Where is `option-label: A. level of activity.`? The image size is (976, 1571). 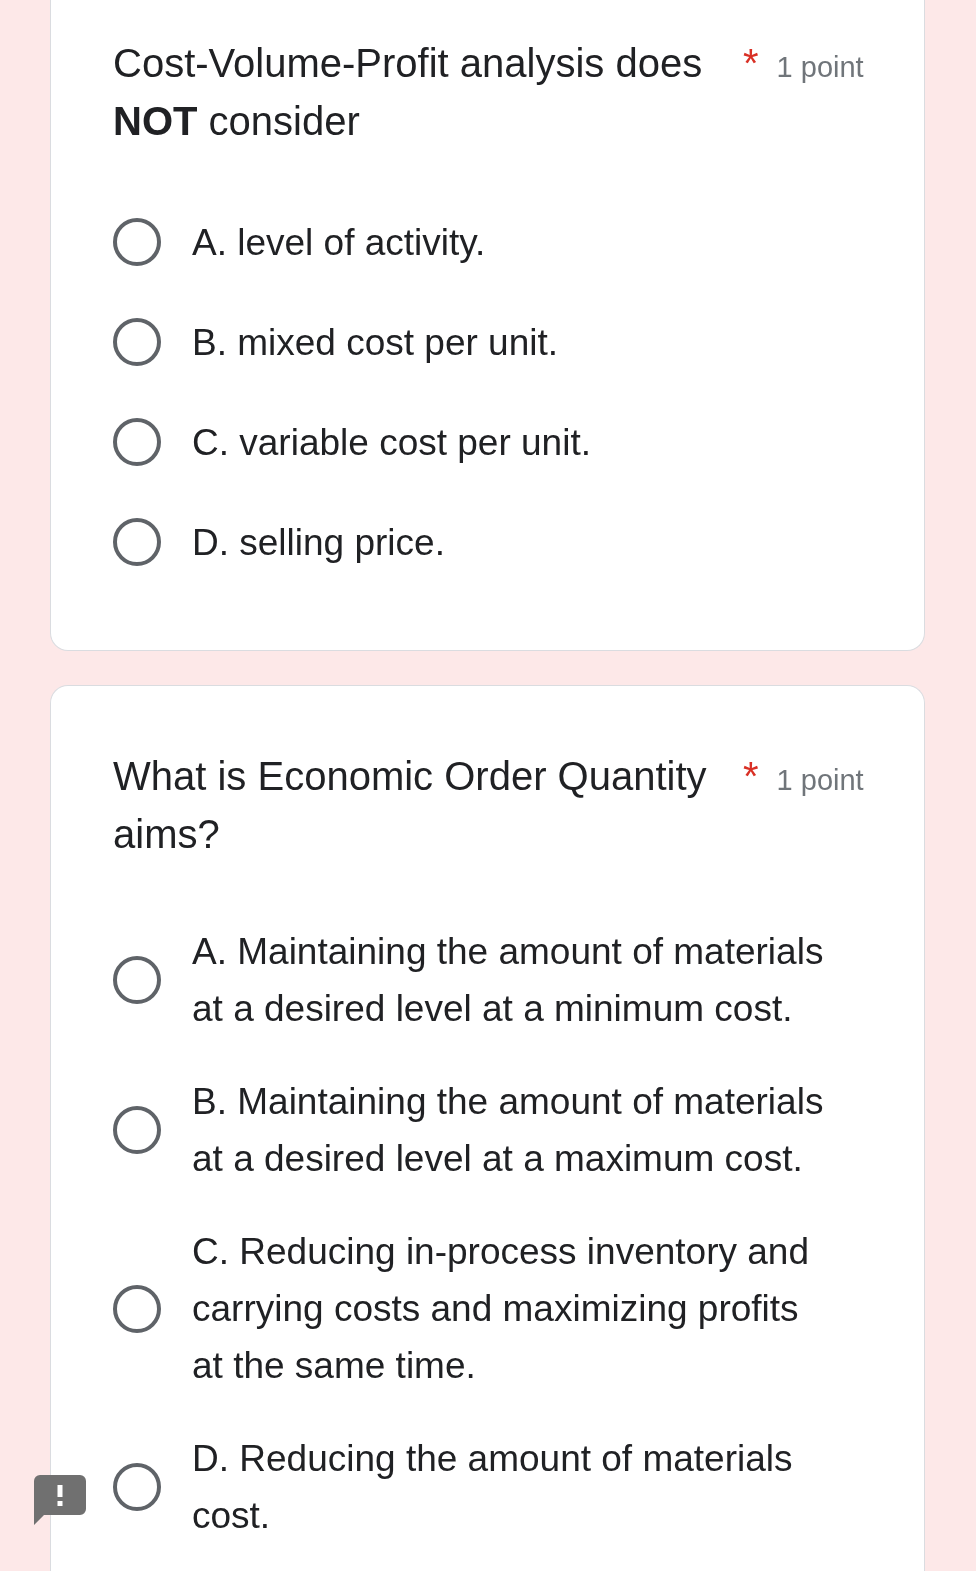 option-label: A. level of activity. is located at coordinates (339, 242).